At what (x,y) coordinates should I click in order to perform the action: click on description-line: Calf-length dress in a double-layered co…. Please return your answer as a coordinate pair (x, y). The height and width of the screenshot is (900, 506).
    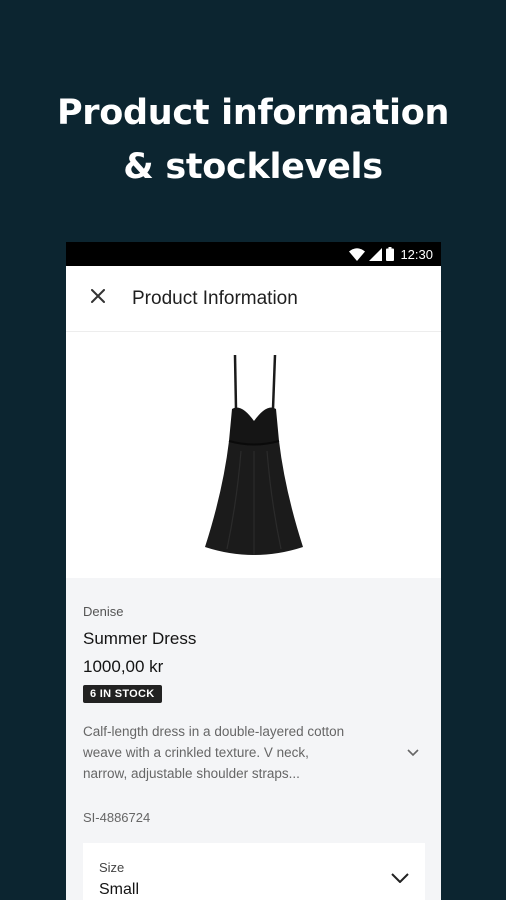
    Looking at the image, I should click on (214, 731).